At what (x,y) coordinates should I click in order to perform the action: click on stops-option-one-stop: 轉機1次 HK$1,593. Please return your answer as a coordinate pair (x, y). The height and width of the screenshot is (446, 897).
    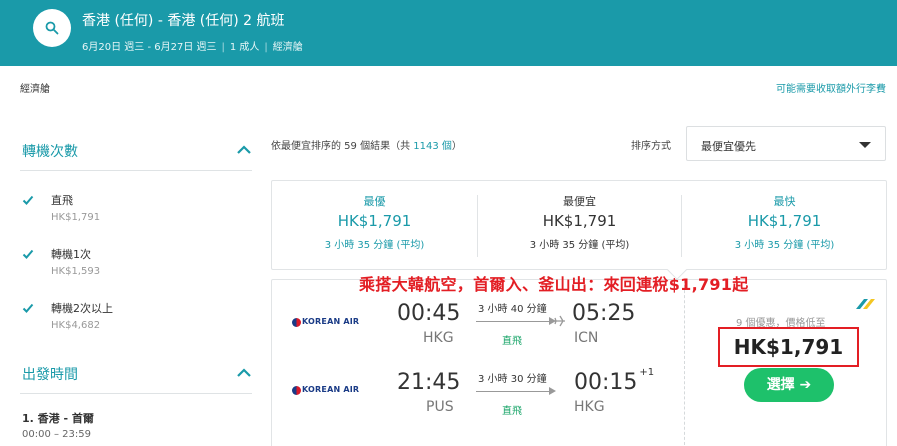
    Looking at the image, I should click on (122, 264).